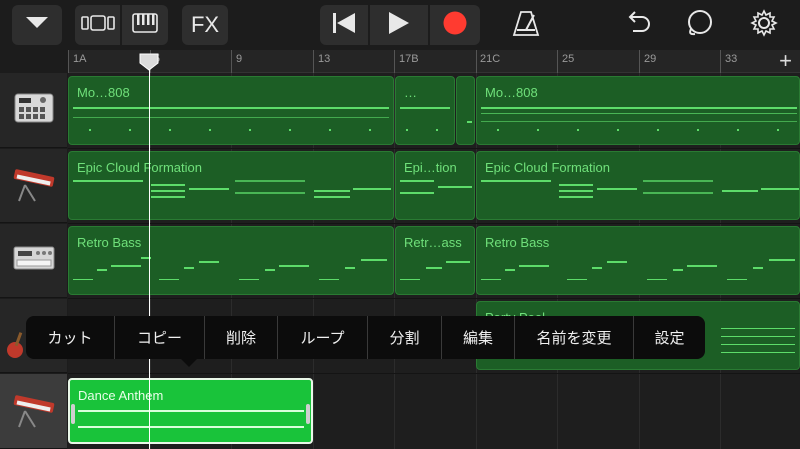 Image resolution: width=800 pixels, height=449 pixels. What do you see at coordinates (324, 59) in the screenshot?
I see `ruler-label: 13` at bounding box center [324, 59].